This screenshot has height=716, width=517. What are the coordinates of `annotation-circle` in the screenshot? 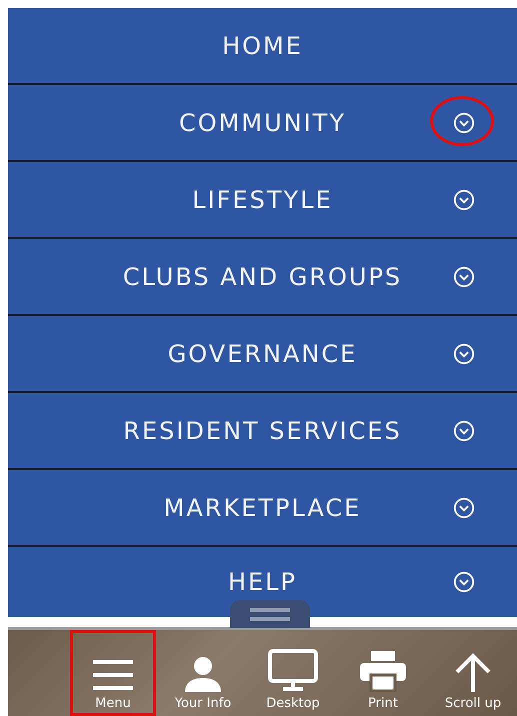 It's located at (462, 121).